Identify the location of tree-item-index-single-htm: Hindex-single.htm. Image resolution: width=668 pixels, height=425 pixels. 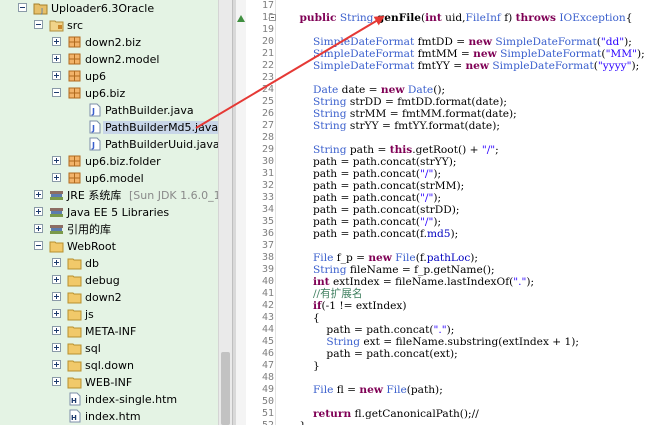
(116, 399).